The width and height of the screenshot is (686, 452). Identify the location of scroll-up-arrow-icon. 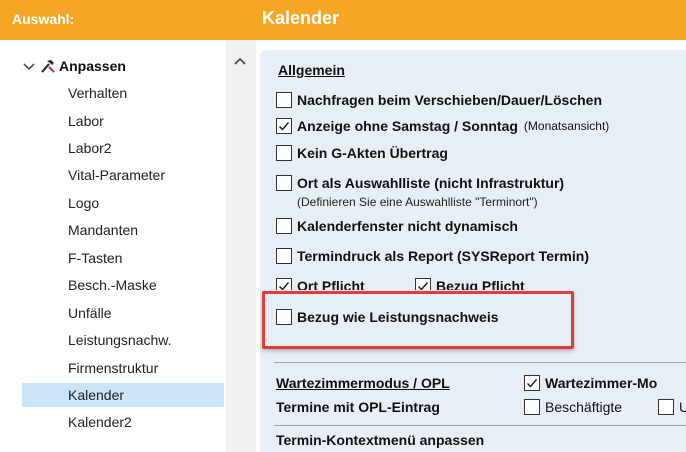
(240, 61).